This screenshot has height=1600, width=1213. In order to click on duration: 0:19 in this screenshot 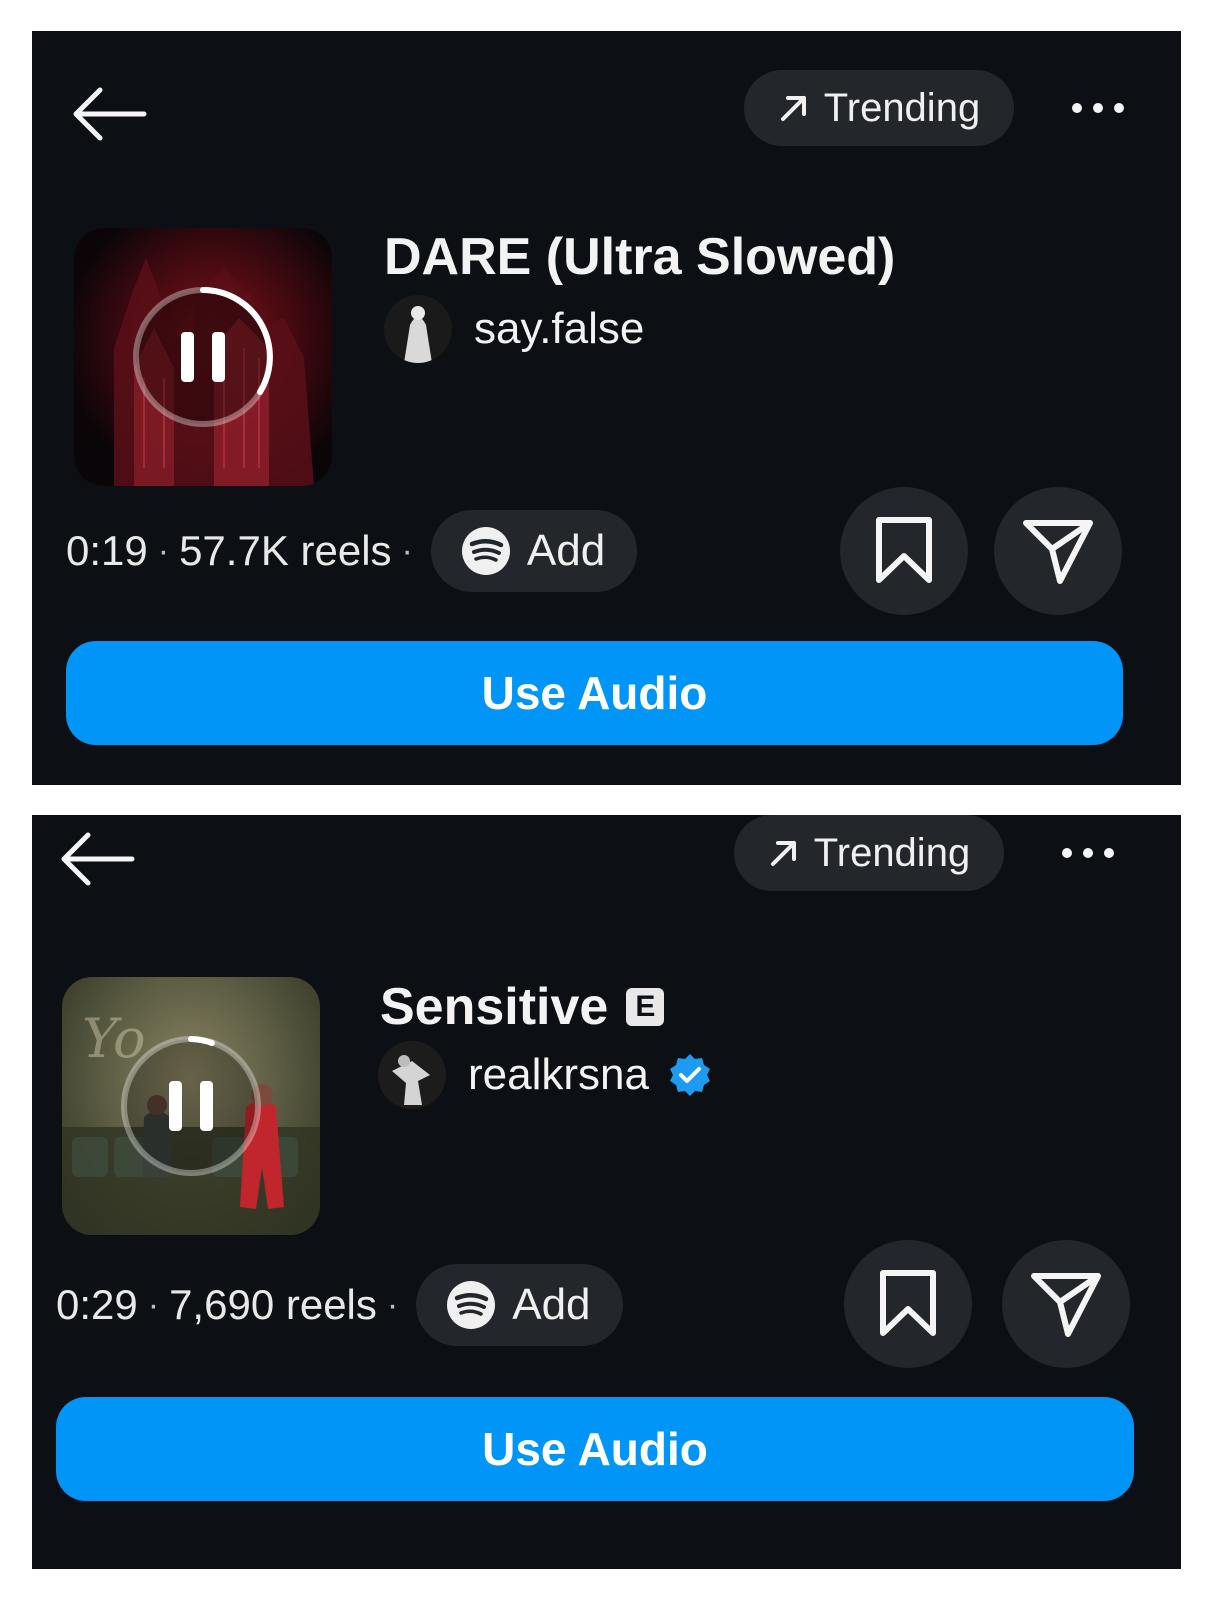, I will do `click(107, 550)`.